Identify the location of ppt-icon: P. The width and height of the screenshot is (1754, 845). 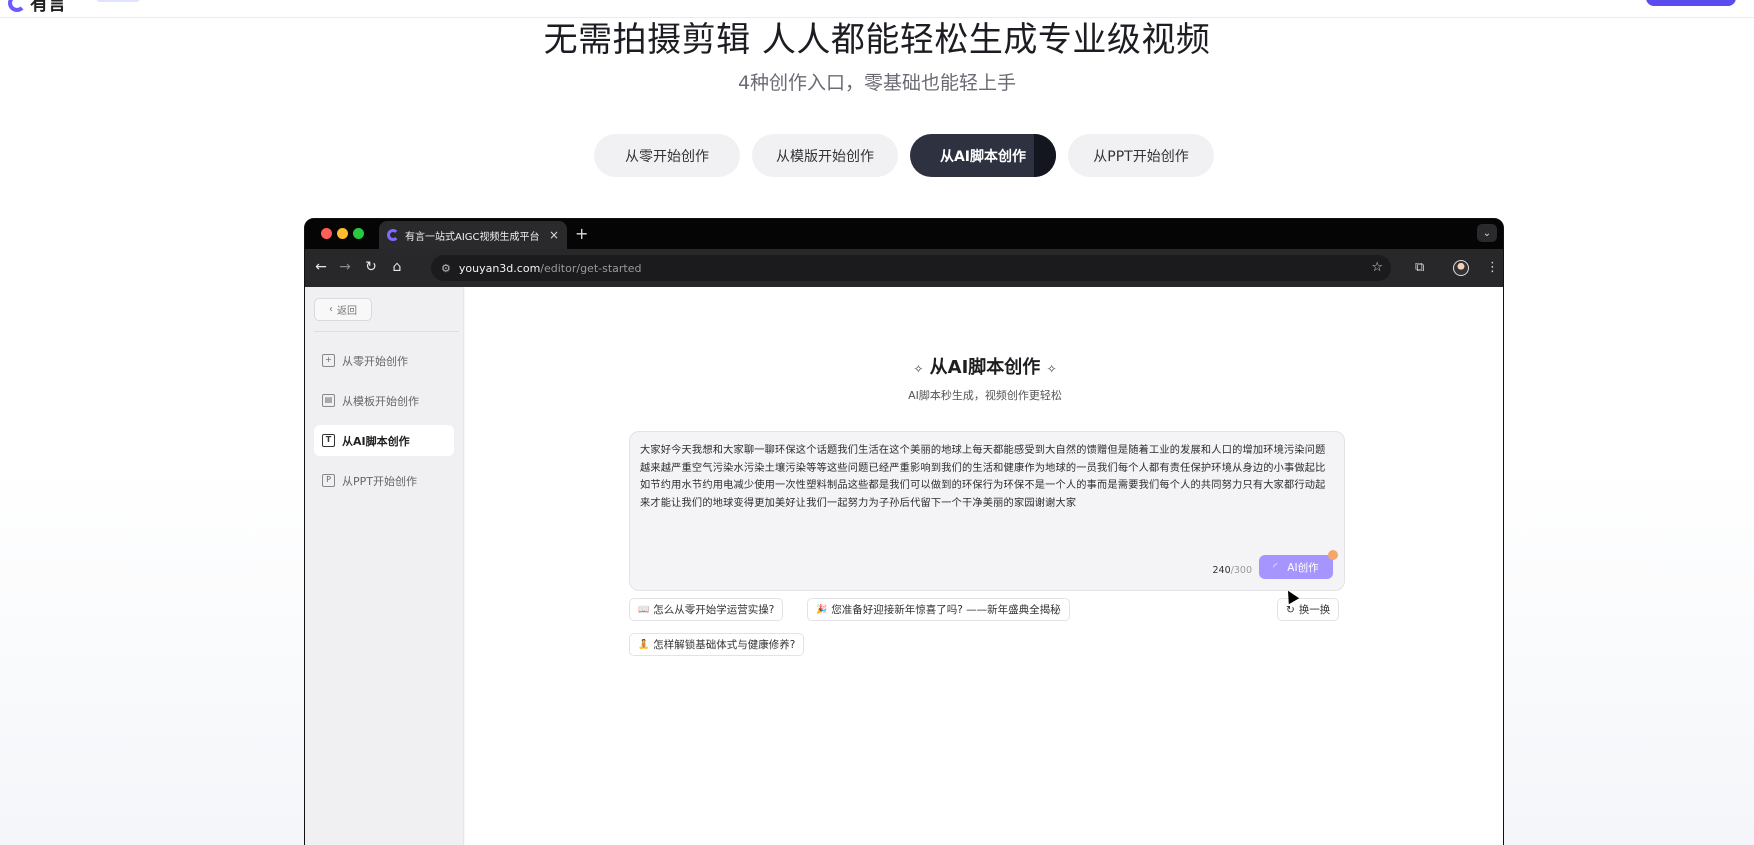
(328, 480).